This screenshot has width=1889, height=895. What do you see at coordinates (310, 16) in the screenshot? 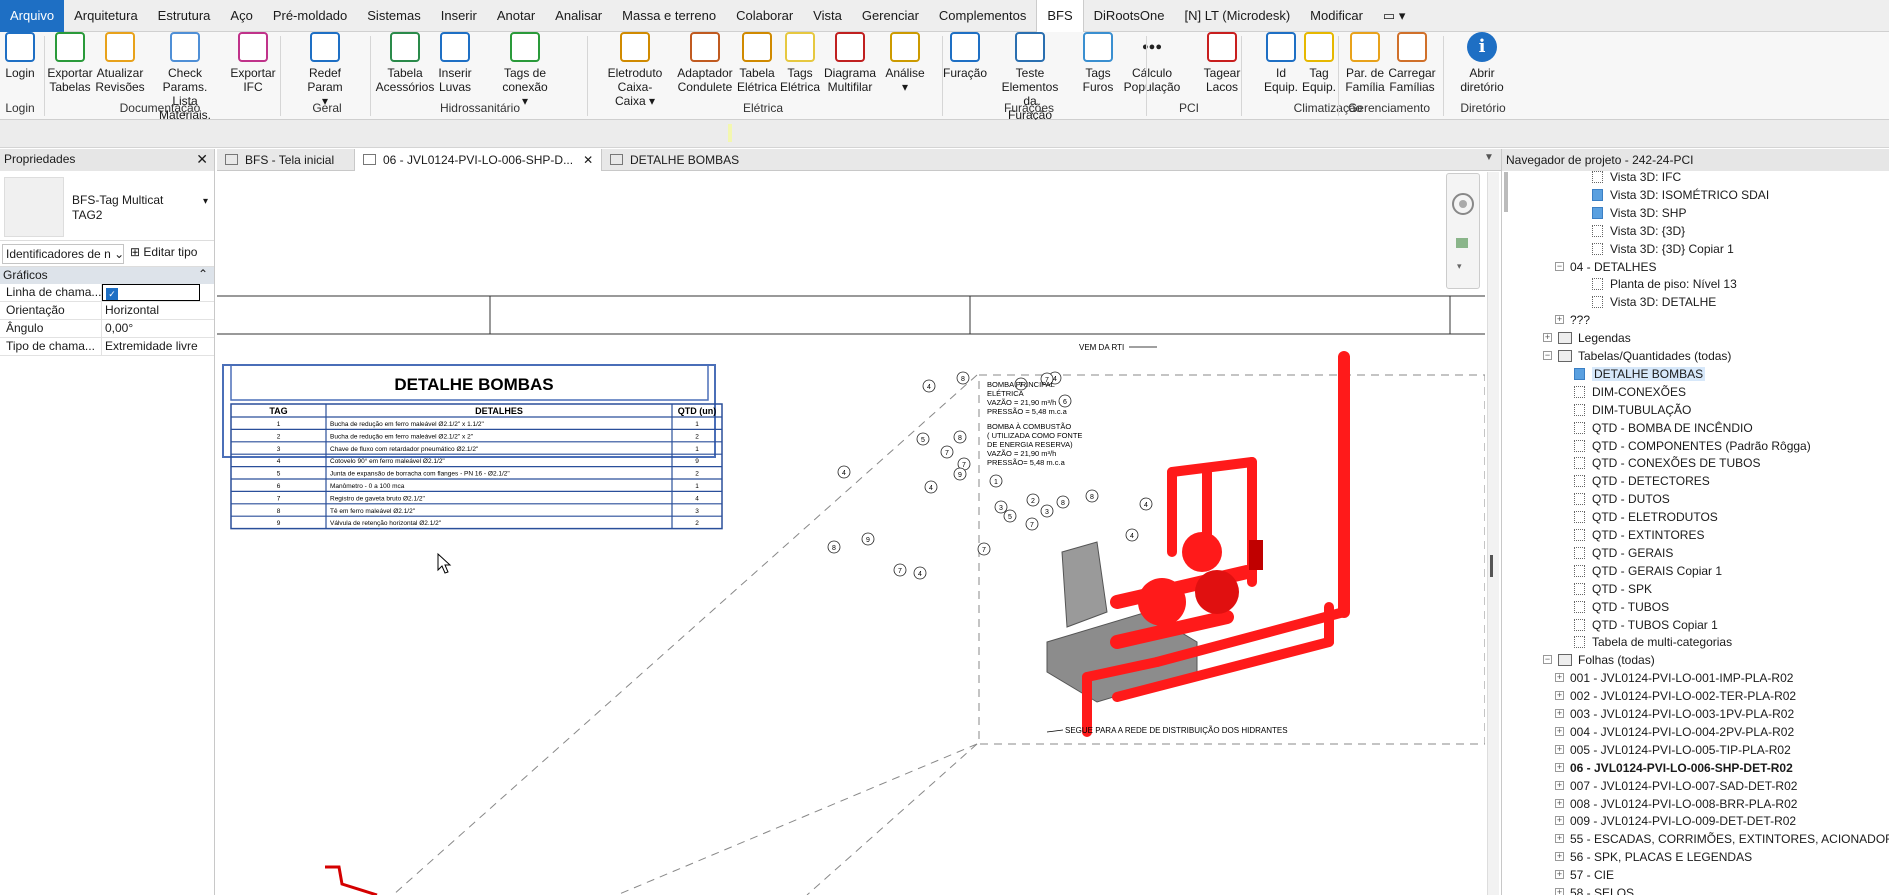
I see `menu-tab-pr-moldado: Pré-moldado` at bounding box center [310, 16].